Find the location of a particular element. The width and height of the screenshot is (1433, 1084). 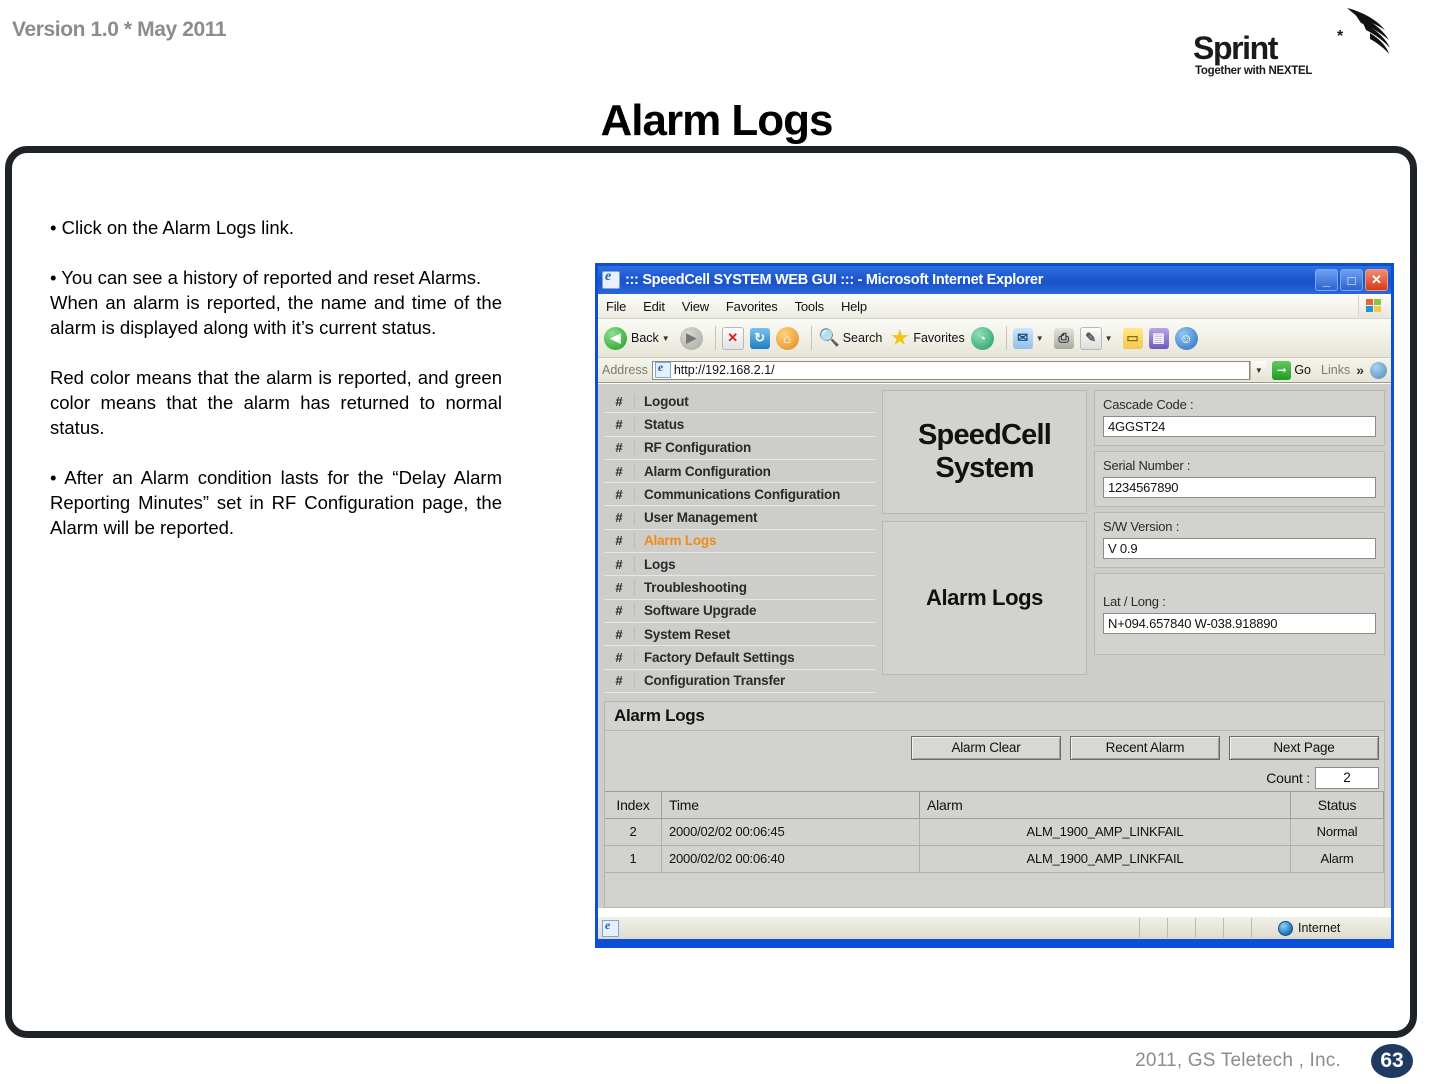

recent-alarm-button: Recent Alarm is located at coordinates (1145, 747).